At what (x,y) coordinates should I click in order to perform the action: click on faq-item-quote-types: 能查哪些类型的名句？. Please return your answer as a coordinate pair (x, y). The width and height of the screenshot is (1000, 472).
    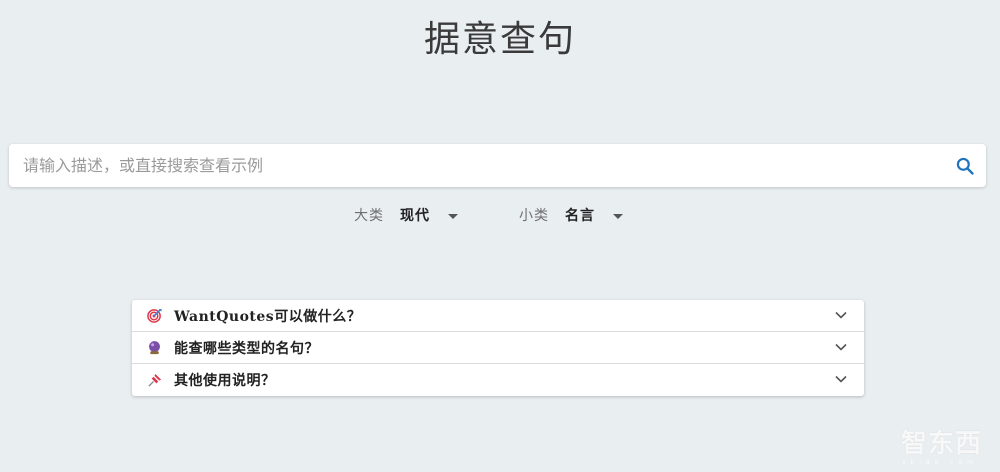
    Looking at the image, I should click on (498, 348).